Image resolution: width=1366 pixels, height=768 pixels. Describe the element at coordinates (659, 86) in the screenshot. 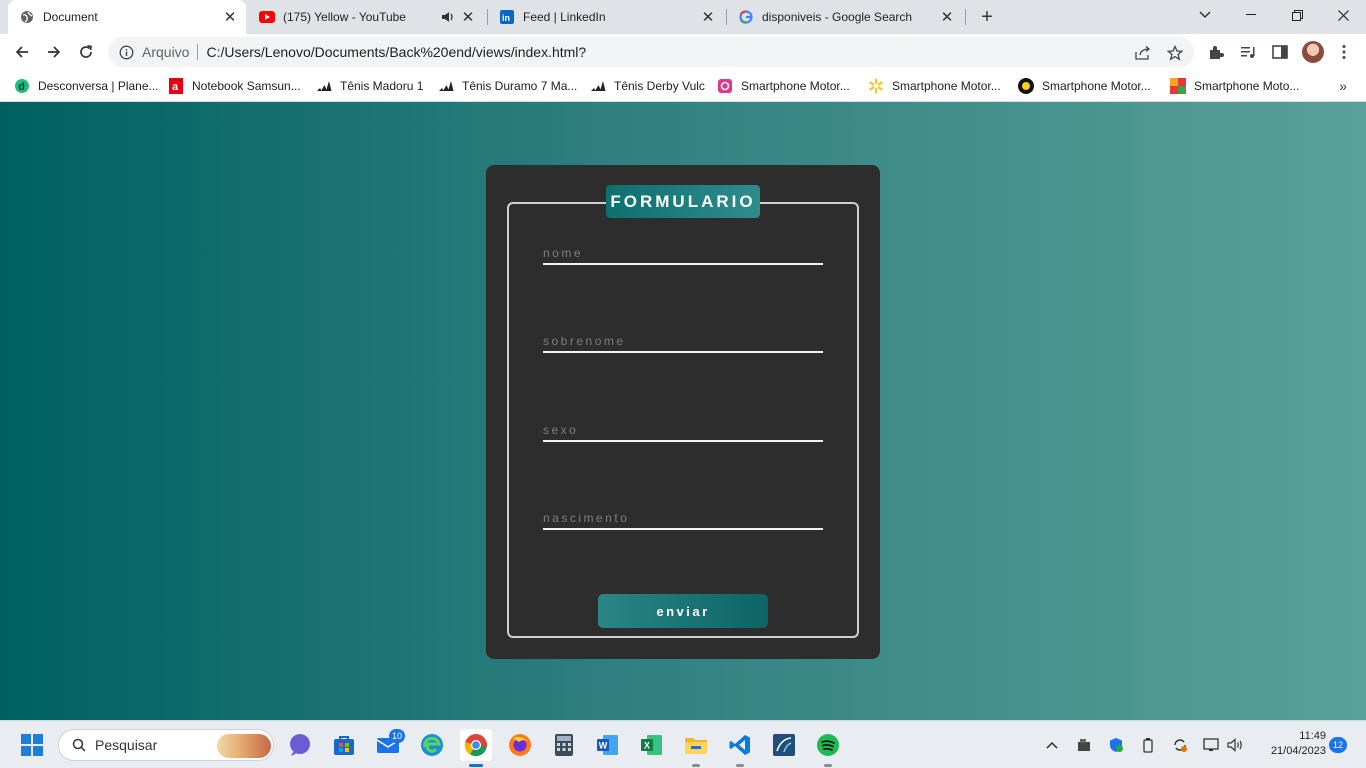

I see `bookmark-label: Tênis Derby Vulc` at that location.